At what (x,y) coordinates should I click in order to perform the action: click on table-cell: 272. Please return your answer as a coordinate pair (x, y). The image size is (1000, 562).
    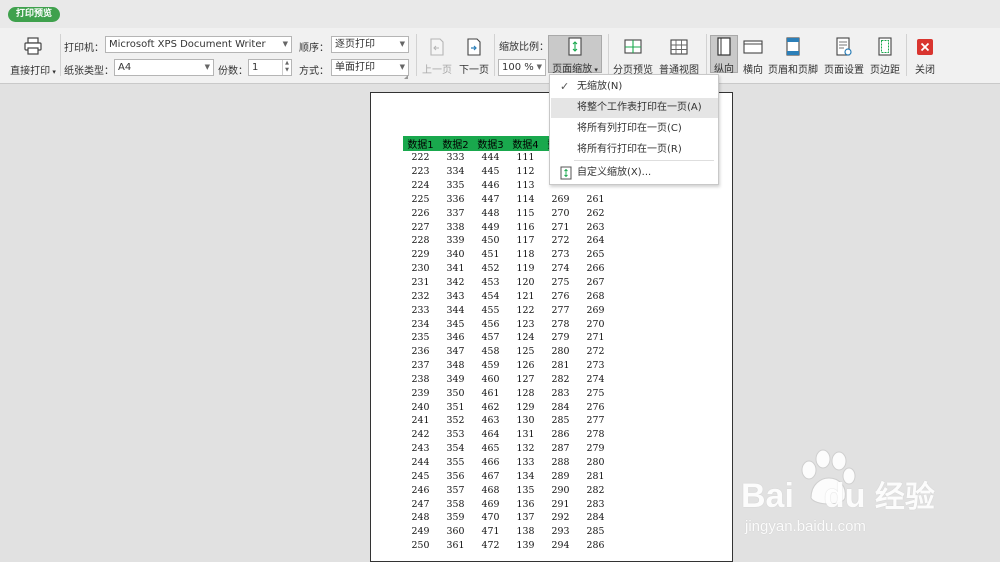
    Looking at the image, I should click on (560, 241).